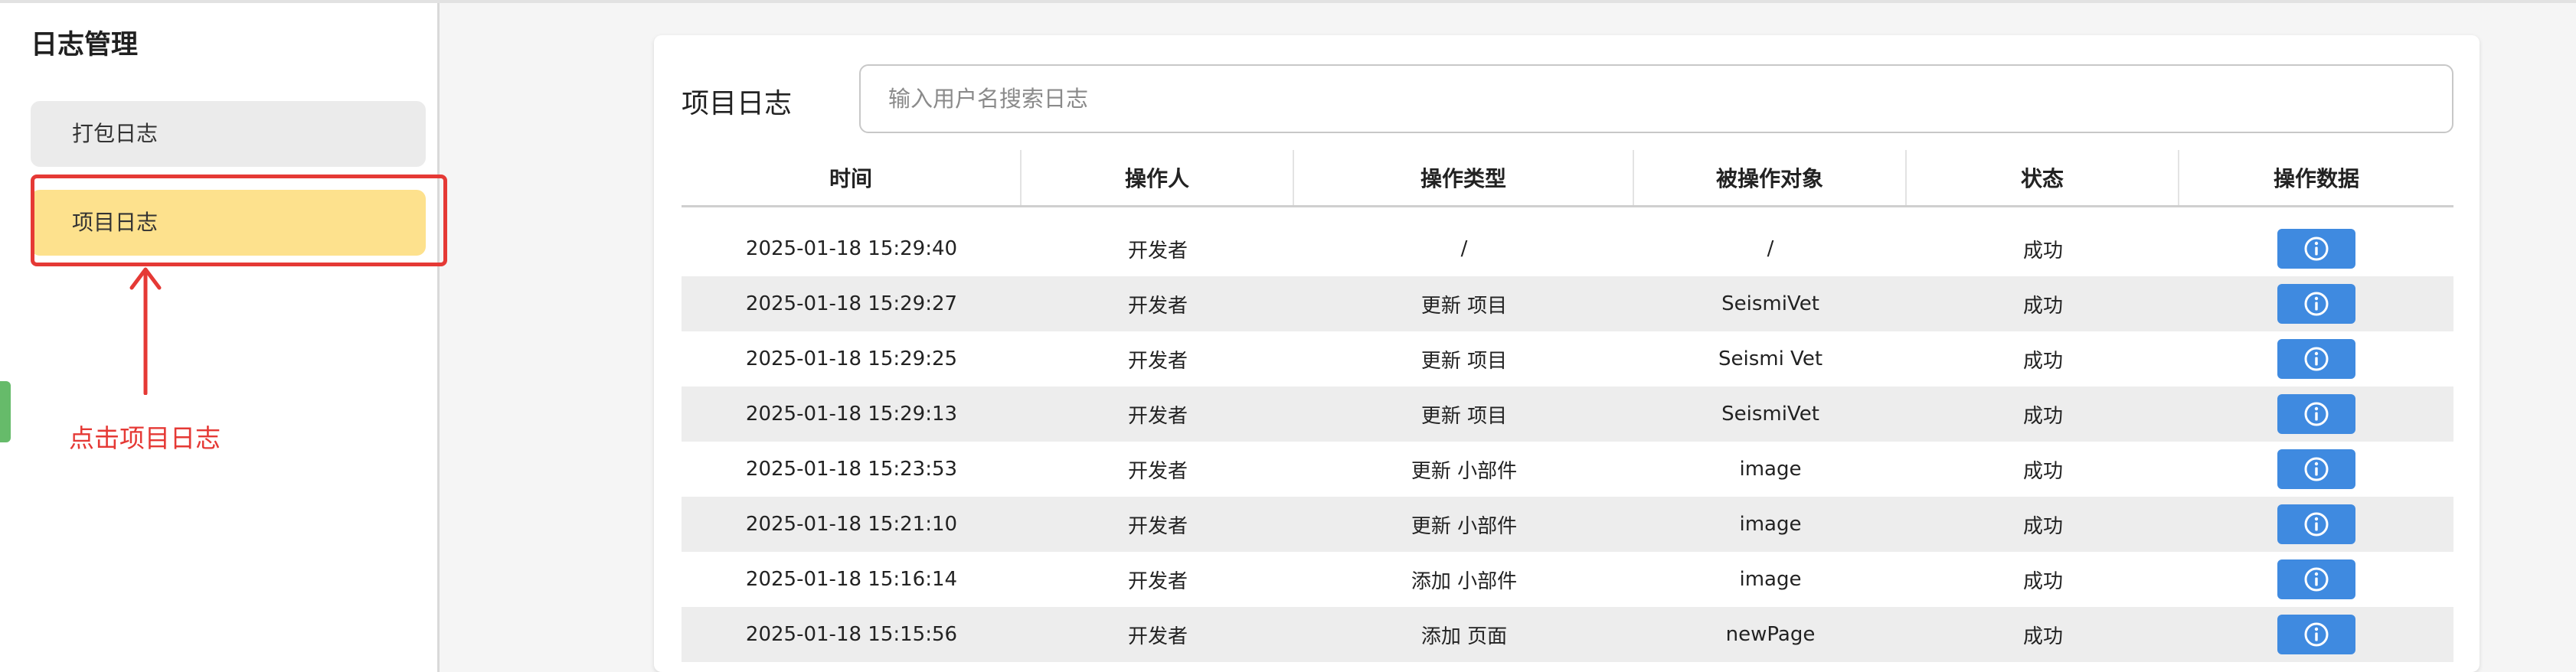  What do you see at coordinates (145, 438) in the screenshot?
I see `annotation-text: 点击项目日志` at bounding box center [145, 438].